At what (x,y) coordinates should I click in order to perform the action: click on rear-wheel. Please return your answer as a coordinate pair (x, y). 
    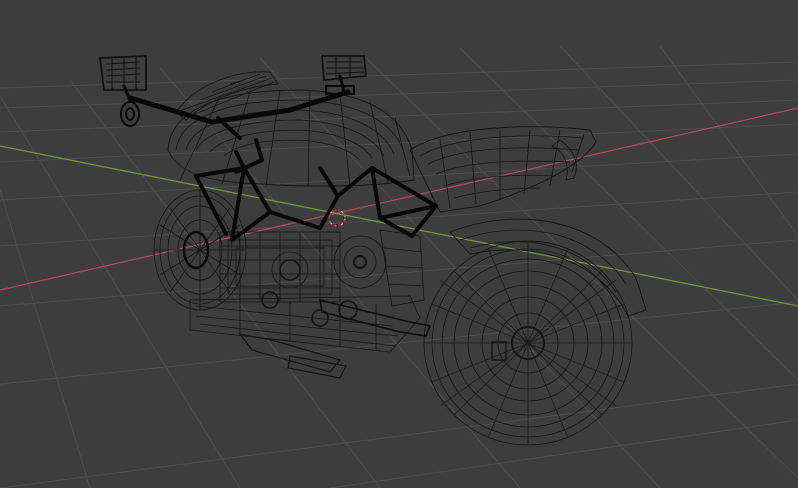
    Looking at the image, I should click on (528, 343).